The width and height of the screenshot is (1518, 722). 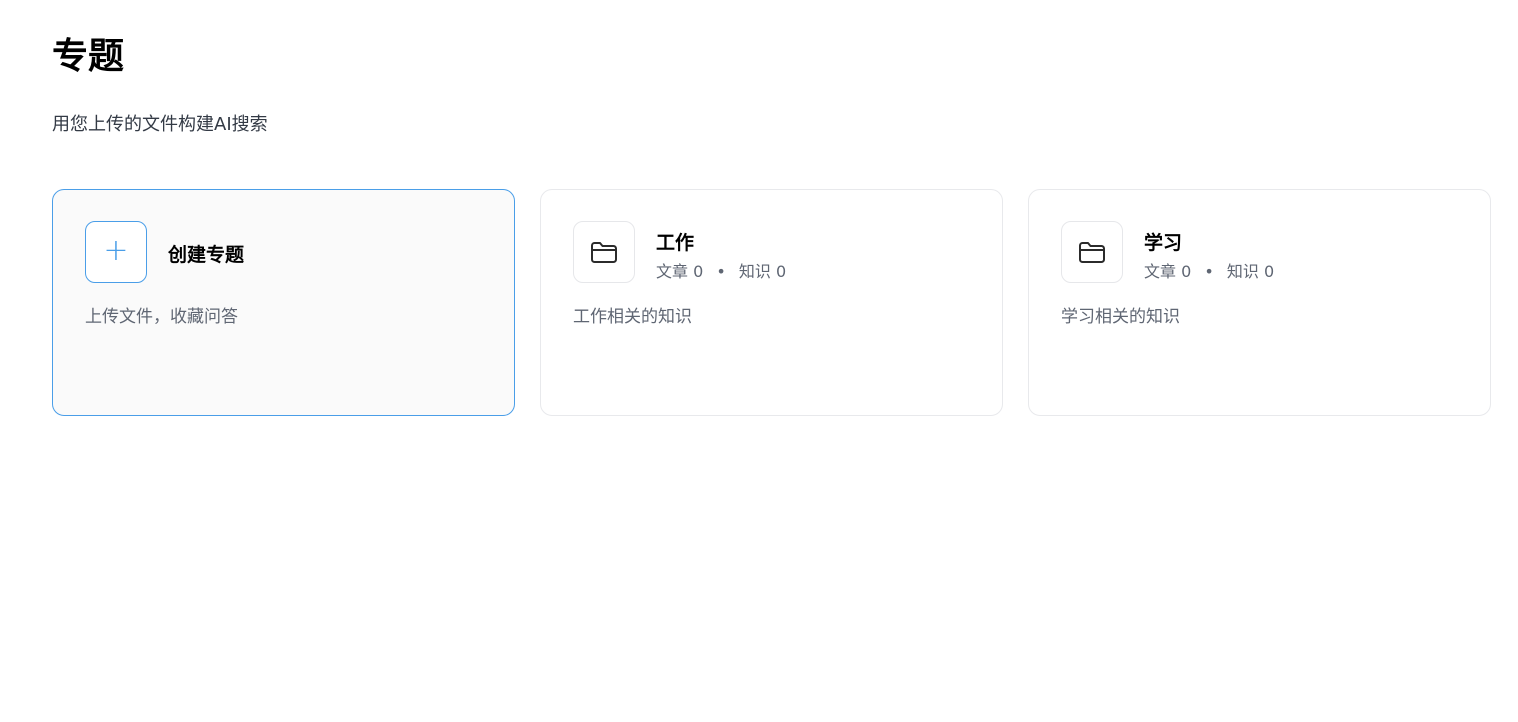 What do you see at coordinates (1259, 302) in the screenshot?
I see `topic-card-study: 学习 文章 0 • 知识 0 学习相关的知识` at bounding box center [1259, 302].